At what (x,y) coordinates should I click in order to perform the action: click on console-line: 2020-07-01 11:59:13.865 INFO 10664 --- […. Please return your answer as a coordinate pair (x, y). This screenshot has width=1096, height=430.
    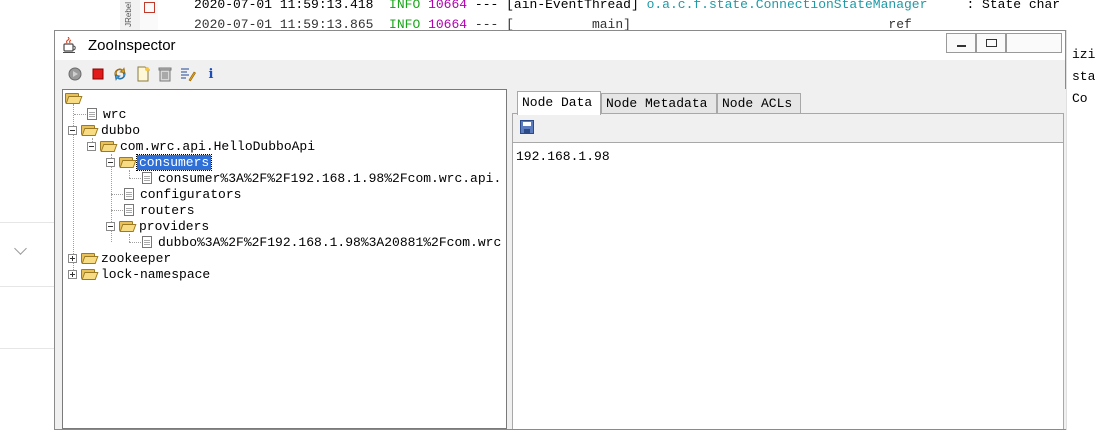
    Looking at the image, I should click on (553, 23).